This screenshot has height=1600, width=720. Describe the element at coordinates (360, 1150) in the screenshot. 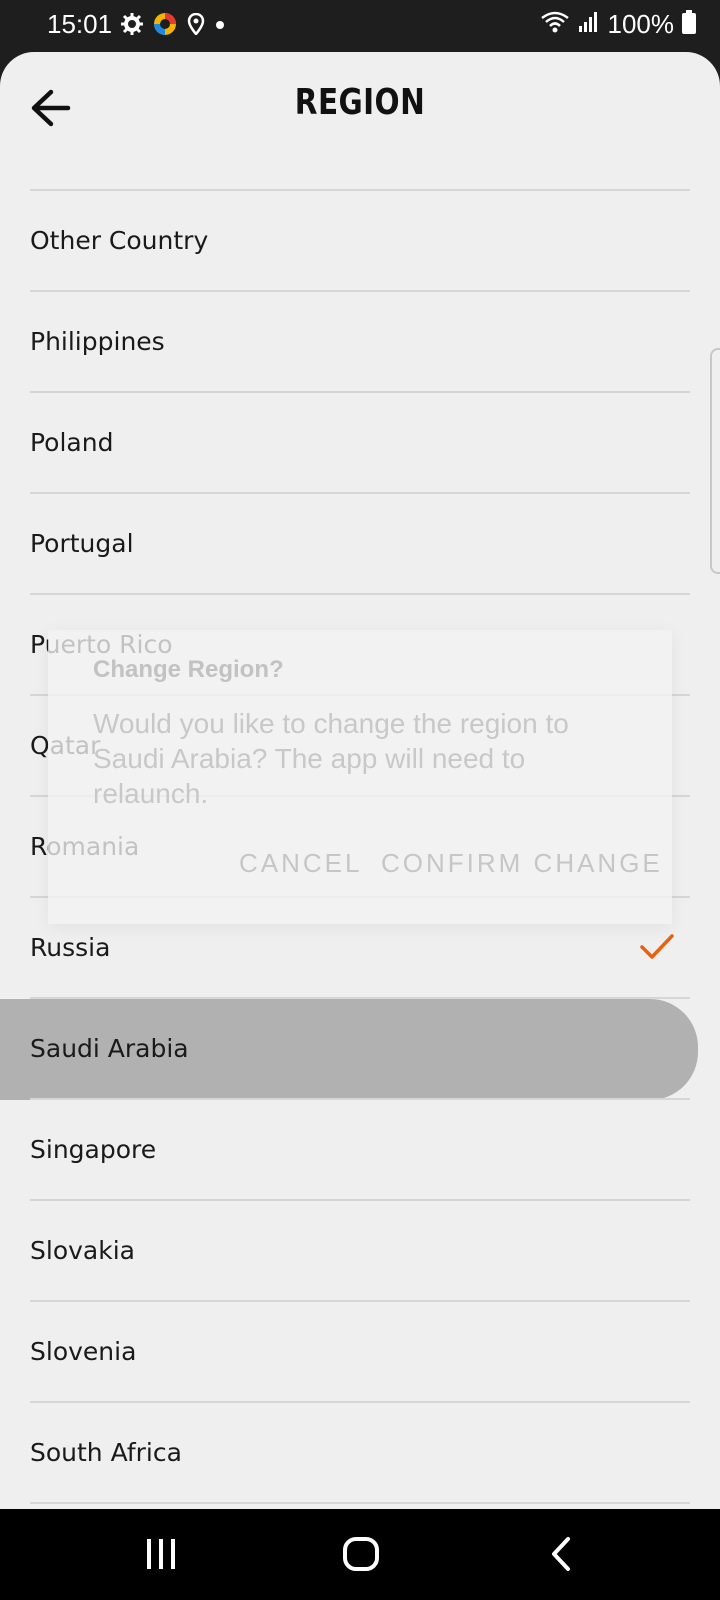

I see `region-row: Singapore` at that location.